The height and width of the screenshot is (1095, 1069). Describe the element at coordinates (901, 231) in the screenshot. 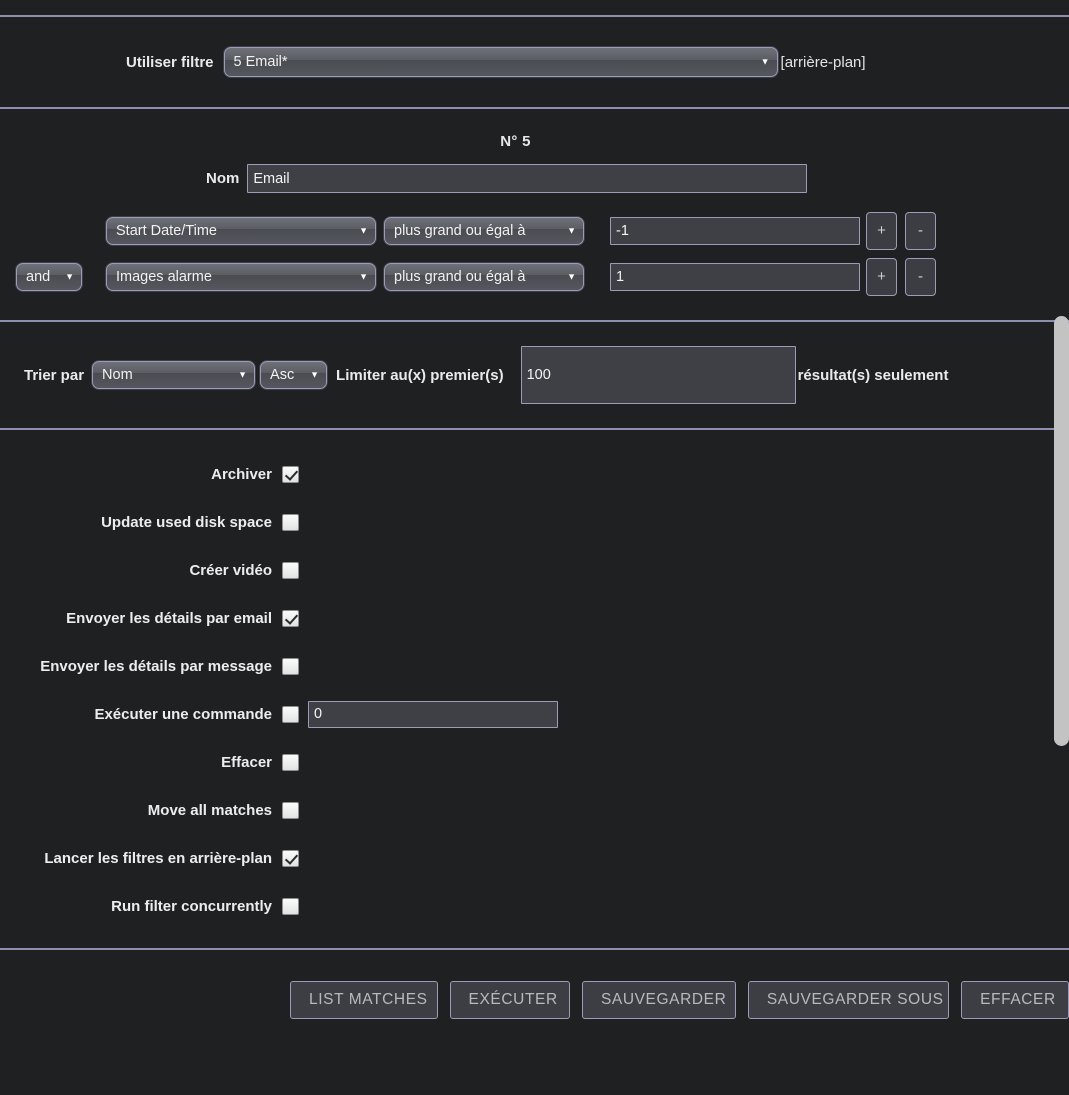

I see `condition-buttons-1: + -` at that location.